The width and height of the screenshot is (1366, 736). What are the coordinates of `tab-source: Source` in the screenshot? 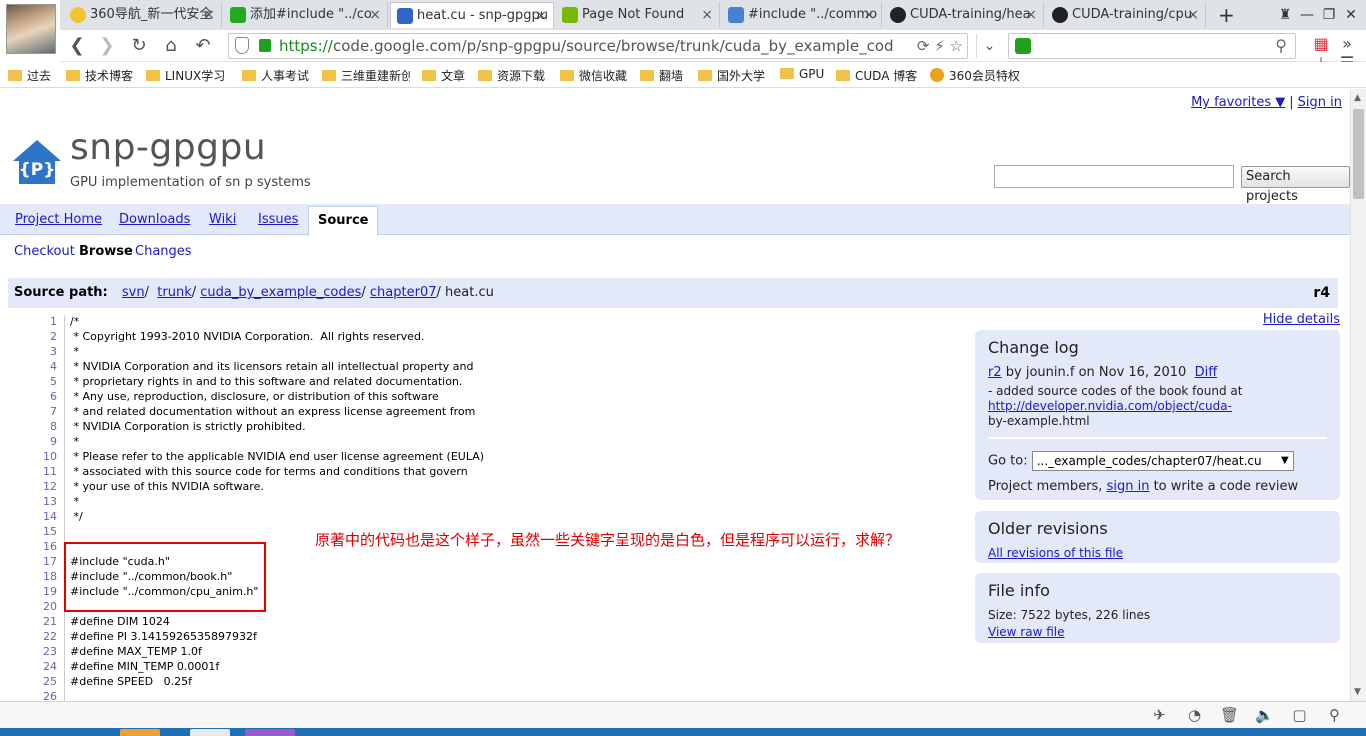 It's located at (343, 221).